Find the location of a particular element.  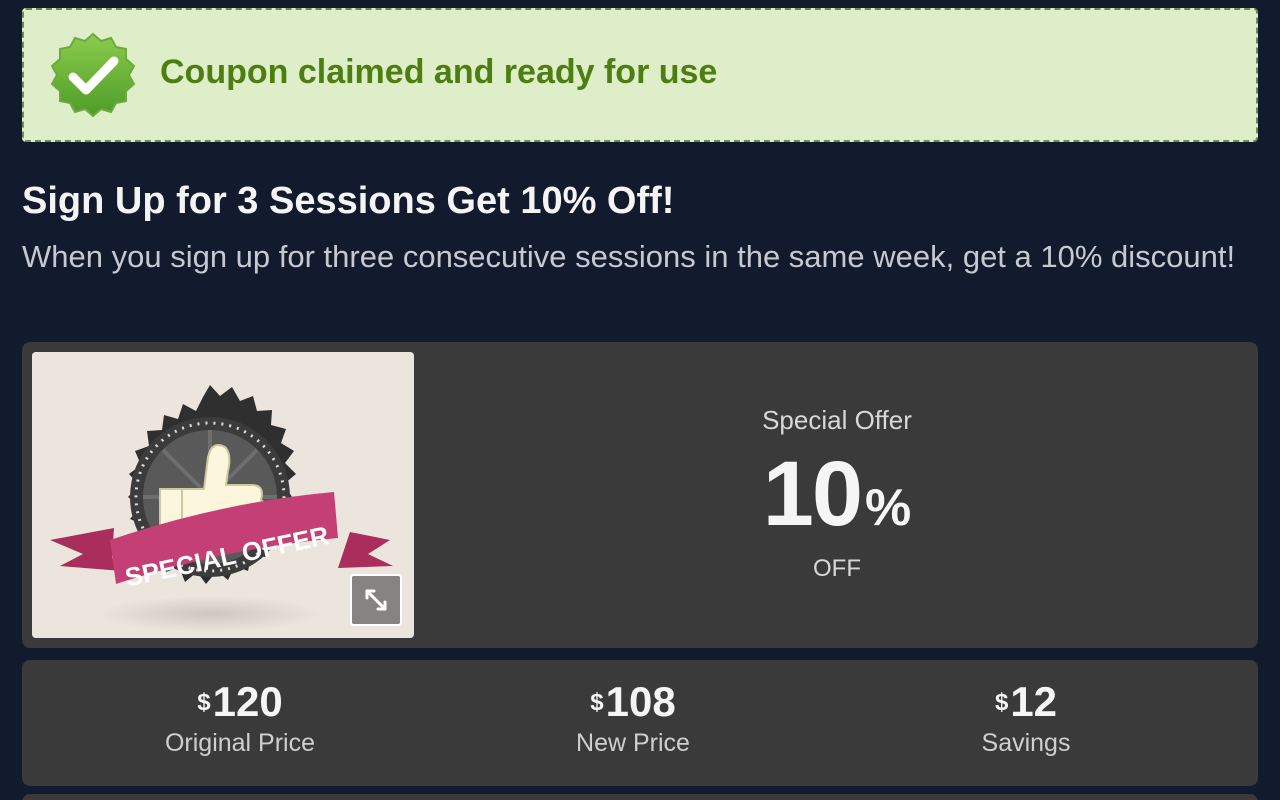

expand-image-button is located at coordinates (376, 600).